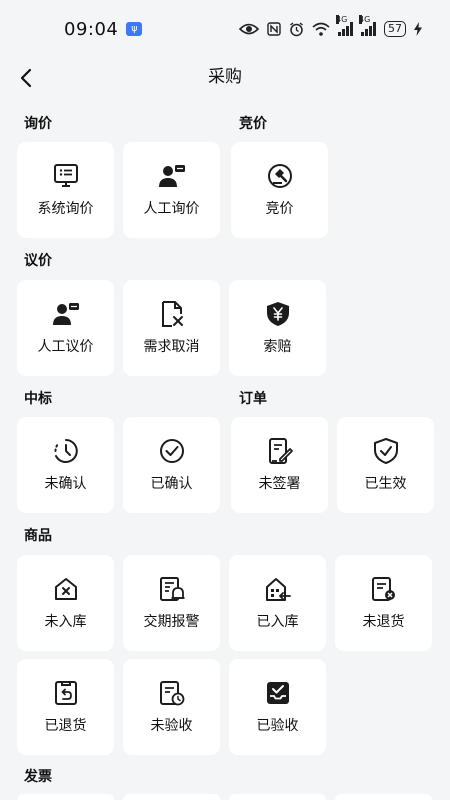  I want to click on award-unconfirmed-button: 未确认, so click(65, 465).